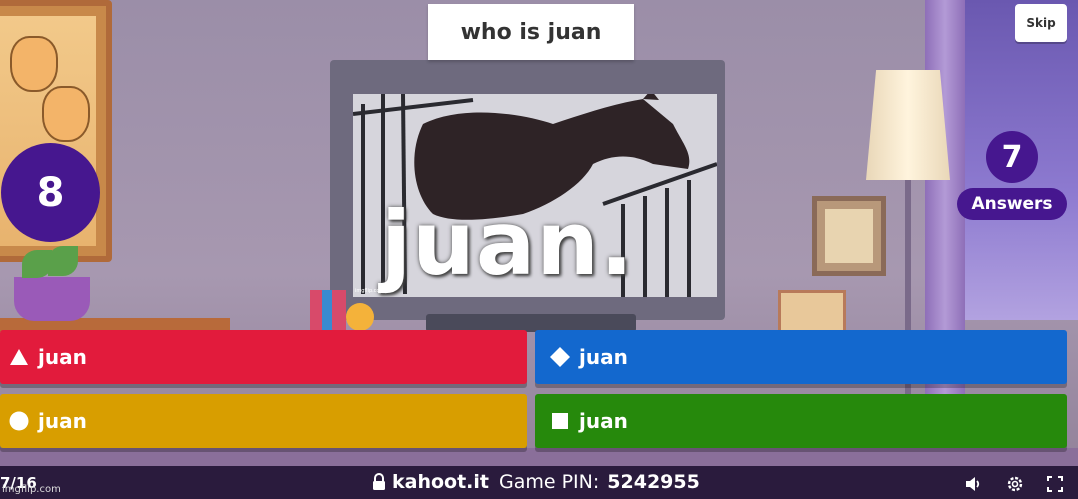 This screenshot has height=499, width=1078. What do you see at coordinates (263, 357) in the screenshot?
I see `answer-red: juan` at bounding box center [263, 357].